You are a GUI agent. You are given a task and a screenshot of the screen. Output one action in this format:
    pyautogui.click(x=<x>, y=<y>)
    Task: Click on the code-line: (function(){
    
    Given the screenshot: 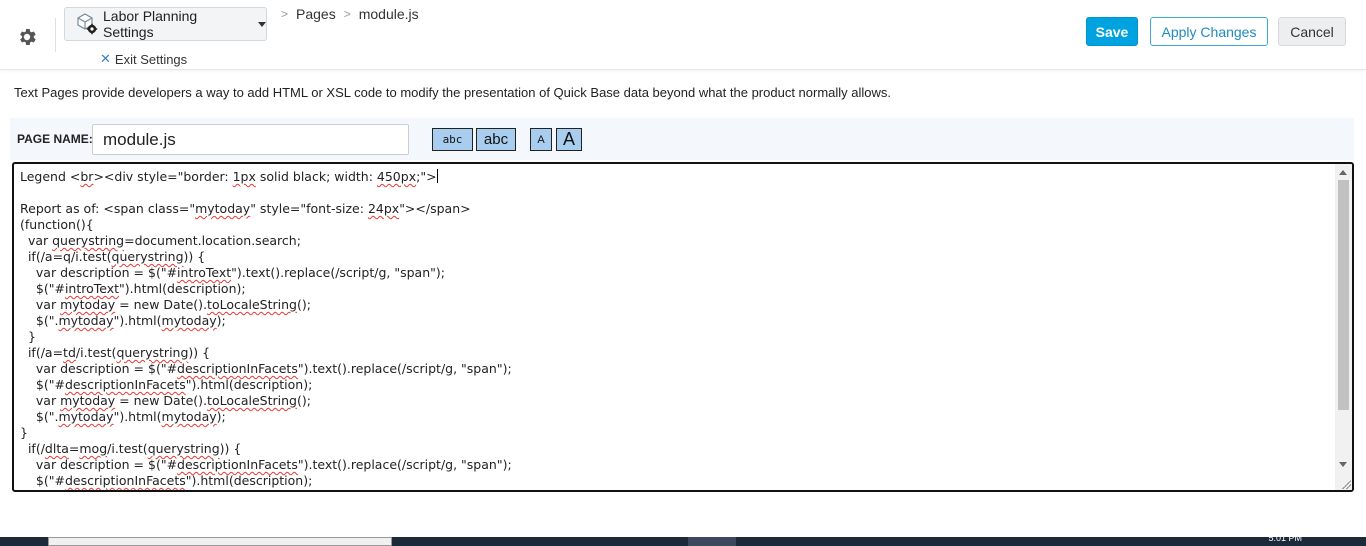 What is the action you would take?
    pyautogui.click(x=57, y=224)
    